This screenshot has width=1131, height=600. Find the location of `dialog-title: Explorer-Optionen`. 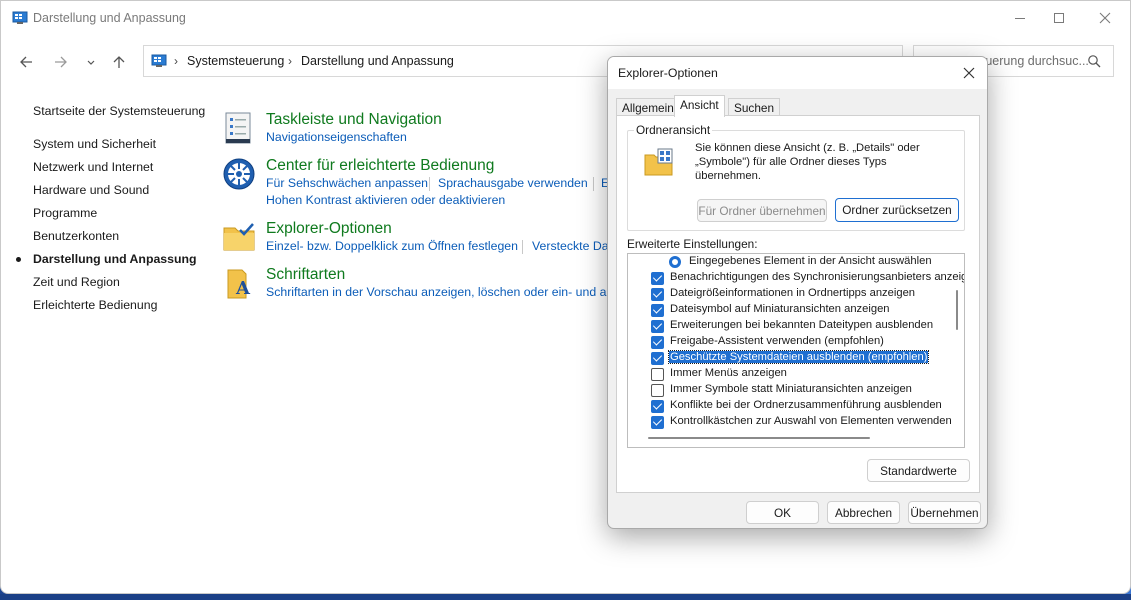

dialog-title: Explorer-Optionen is located at coordinates (668, 73).